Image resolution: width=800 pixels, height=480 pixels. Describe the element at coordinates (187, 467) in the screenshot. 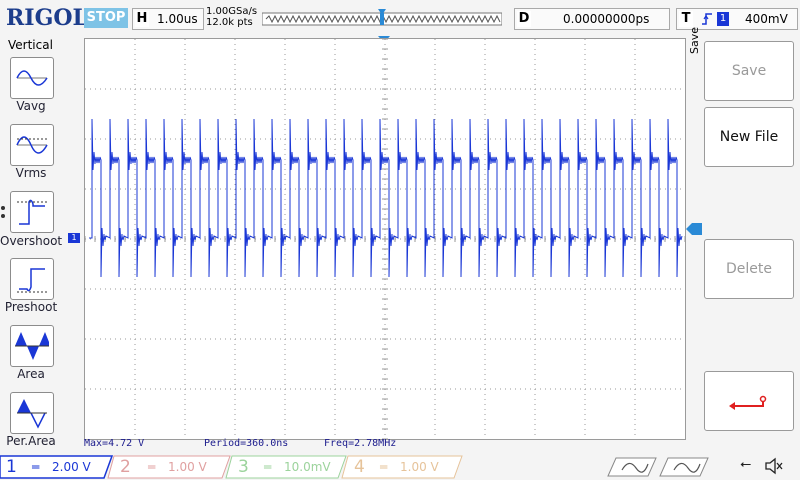

I see `channel2-scale: 1.00 V` at that location.